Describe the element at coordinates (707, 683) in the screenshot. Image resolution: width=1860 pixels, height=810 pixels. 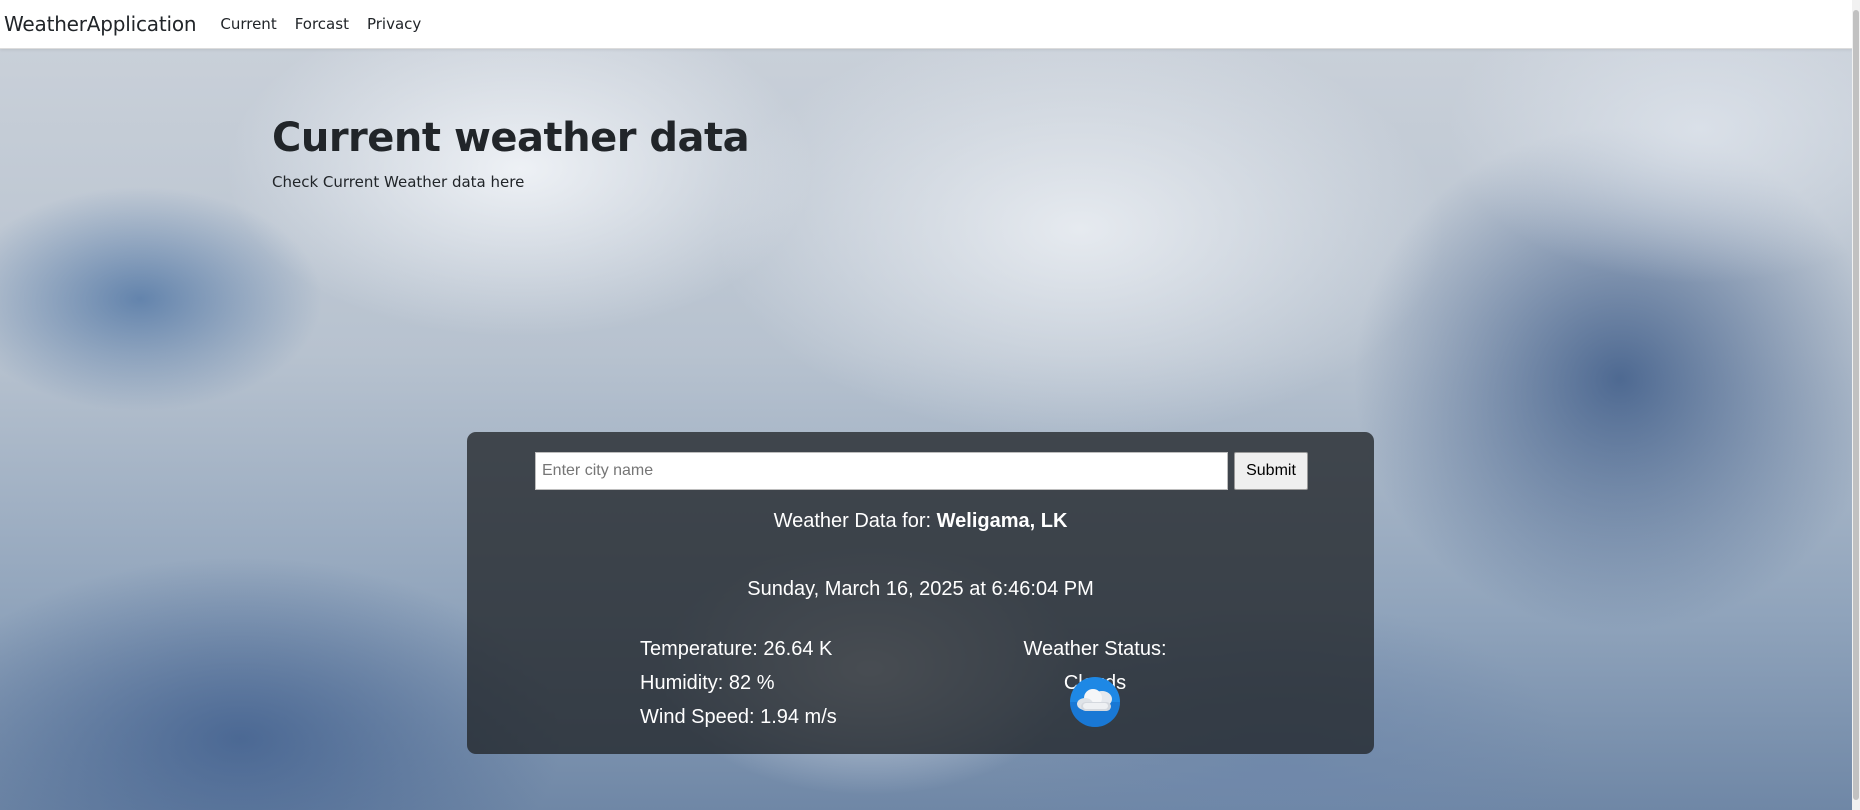
I see `humidity-value: Humidity: 82 %` at that location.